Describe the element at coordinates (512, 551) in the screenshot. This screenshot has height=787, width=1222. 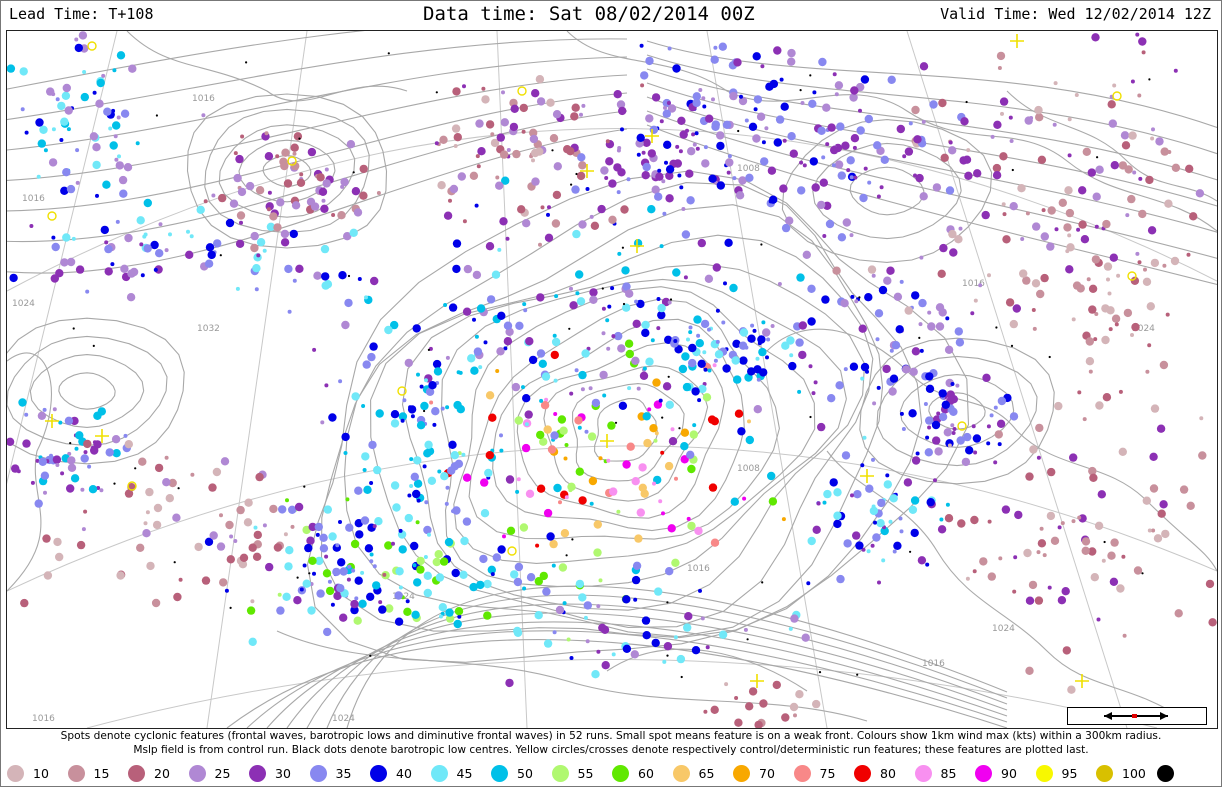
I see `control-circle-icon` at that location.